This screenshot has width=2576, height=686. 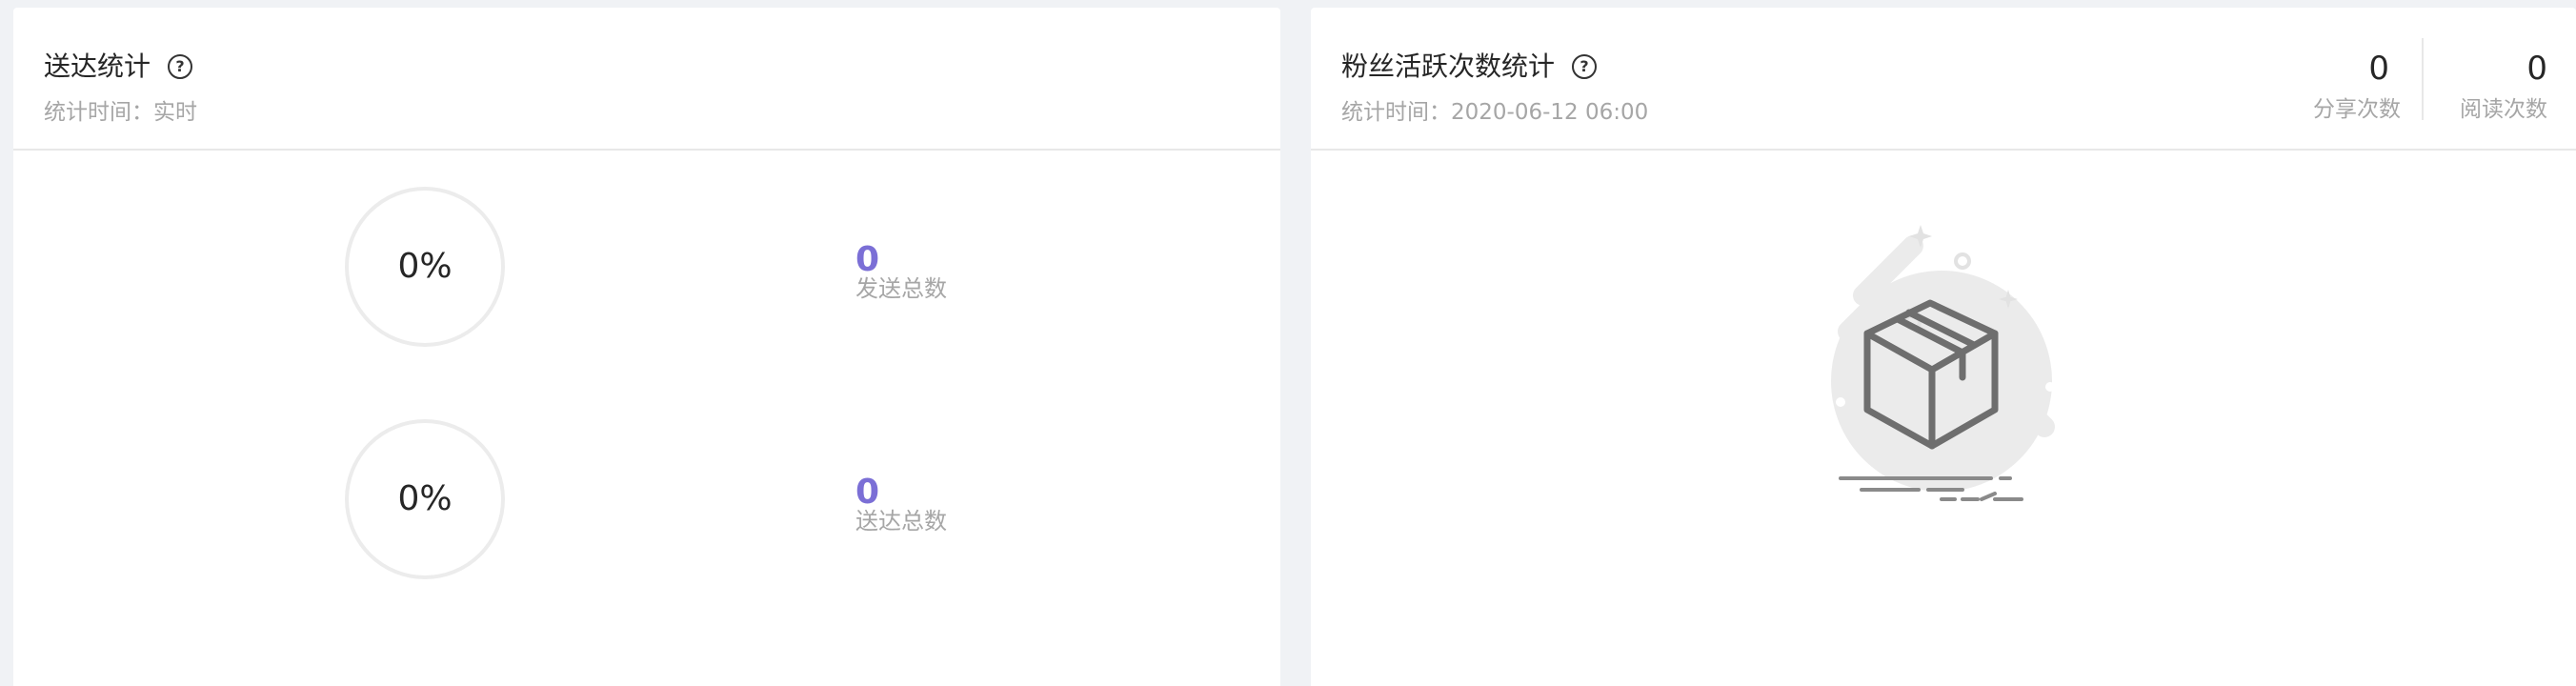 What do you see at coordinates (425, 498) in the screenshot?
I see `delivery-rate-percent: 0%` at bounding box center [425, 498].